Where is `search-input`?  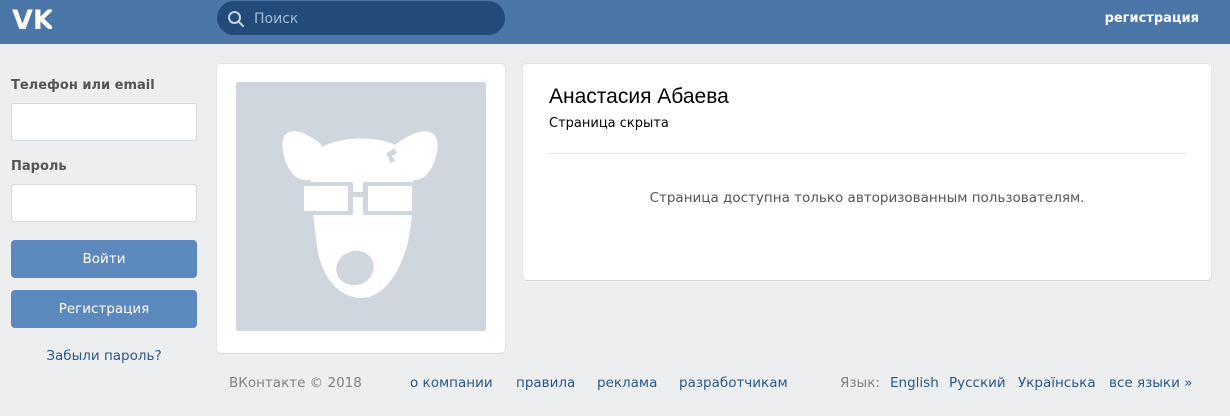 search-input is located at coordinates (374, 19).